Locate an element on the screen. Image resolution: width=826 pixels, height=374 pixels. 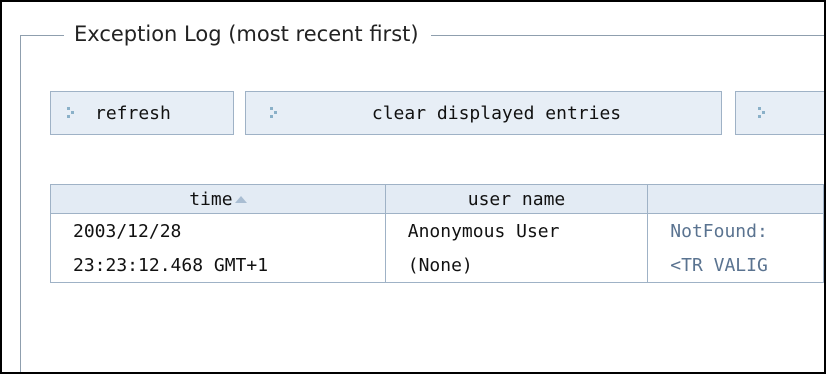
table-row: 2003/12/28 Anonymous User NotFound: is located at coordinates (437, 230).